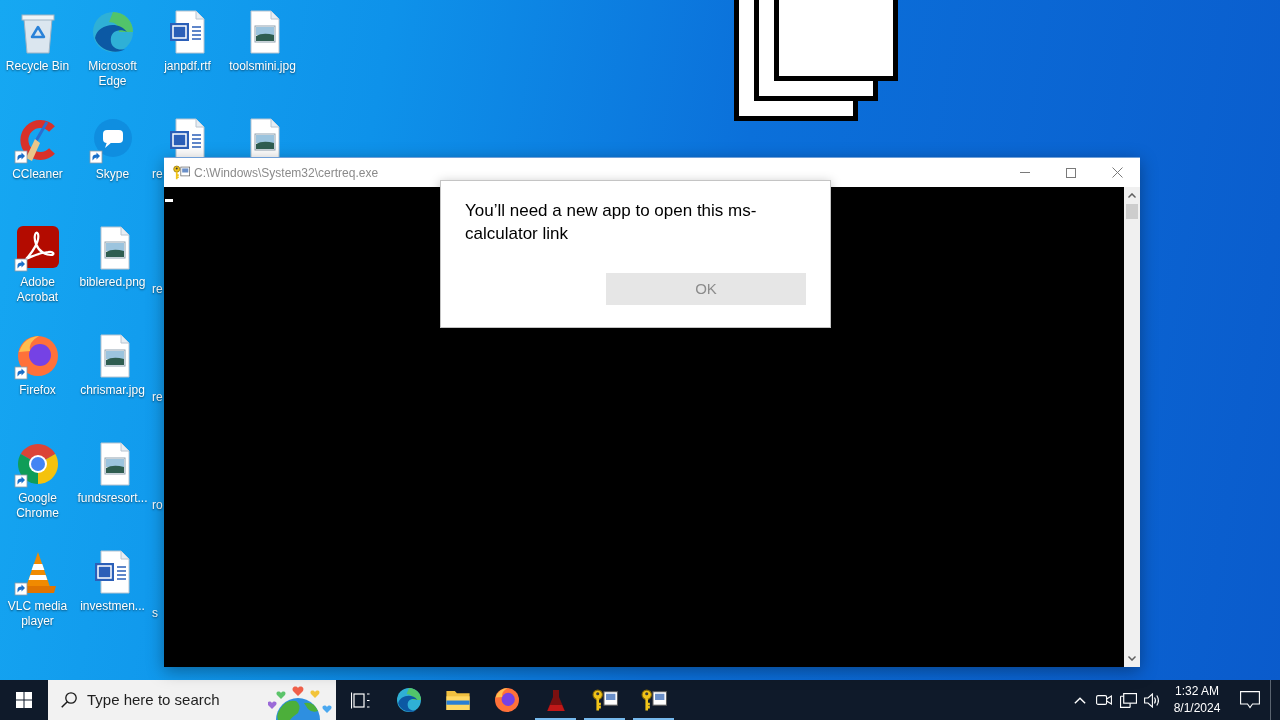 The image size is (1280, 720). I want to click on task-view-icon, so click(360, 700).